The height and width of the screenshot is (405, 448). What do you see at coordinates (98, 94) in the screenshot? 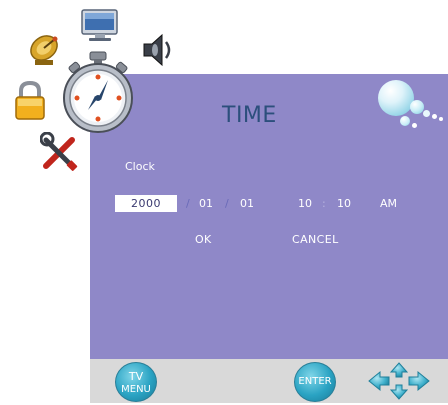
I see `clock-icon` at bounding box center [98, 94].